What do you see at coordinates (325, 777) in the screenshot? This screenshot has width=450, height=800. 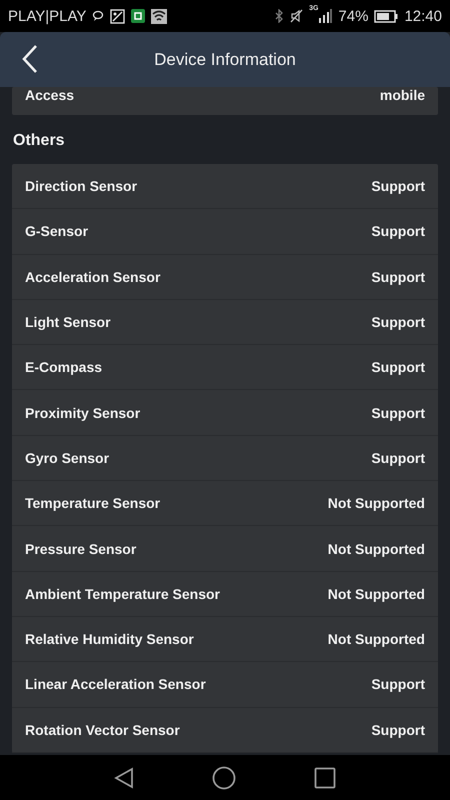 I see `recent-apps-icon` at bounding box center [325, 777].